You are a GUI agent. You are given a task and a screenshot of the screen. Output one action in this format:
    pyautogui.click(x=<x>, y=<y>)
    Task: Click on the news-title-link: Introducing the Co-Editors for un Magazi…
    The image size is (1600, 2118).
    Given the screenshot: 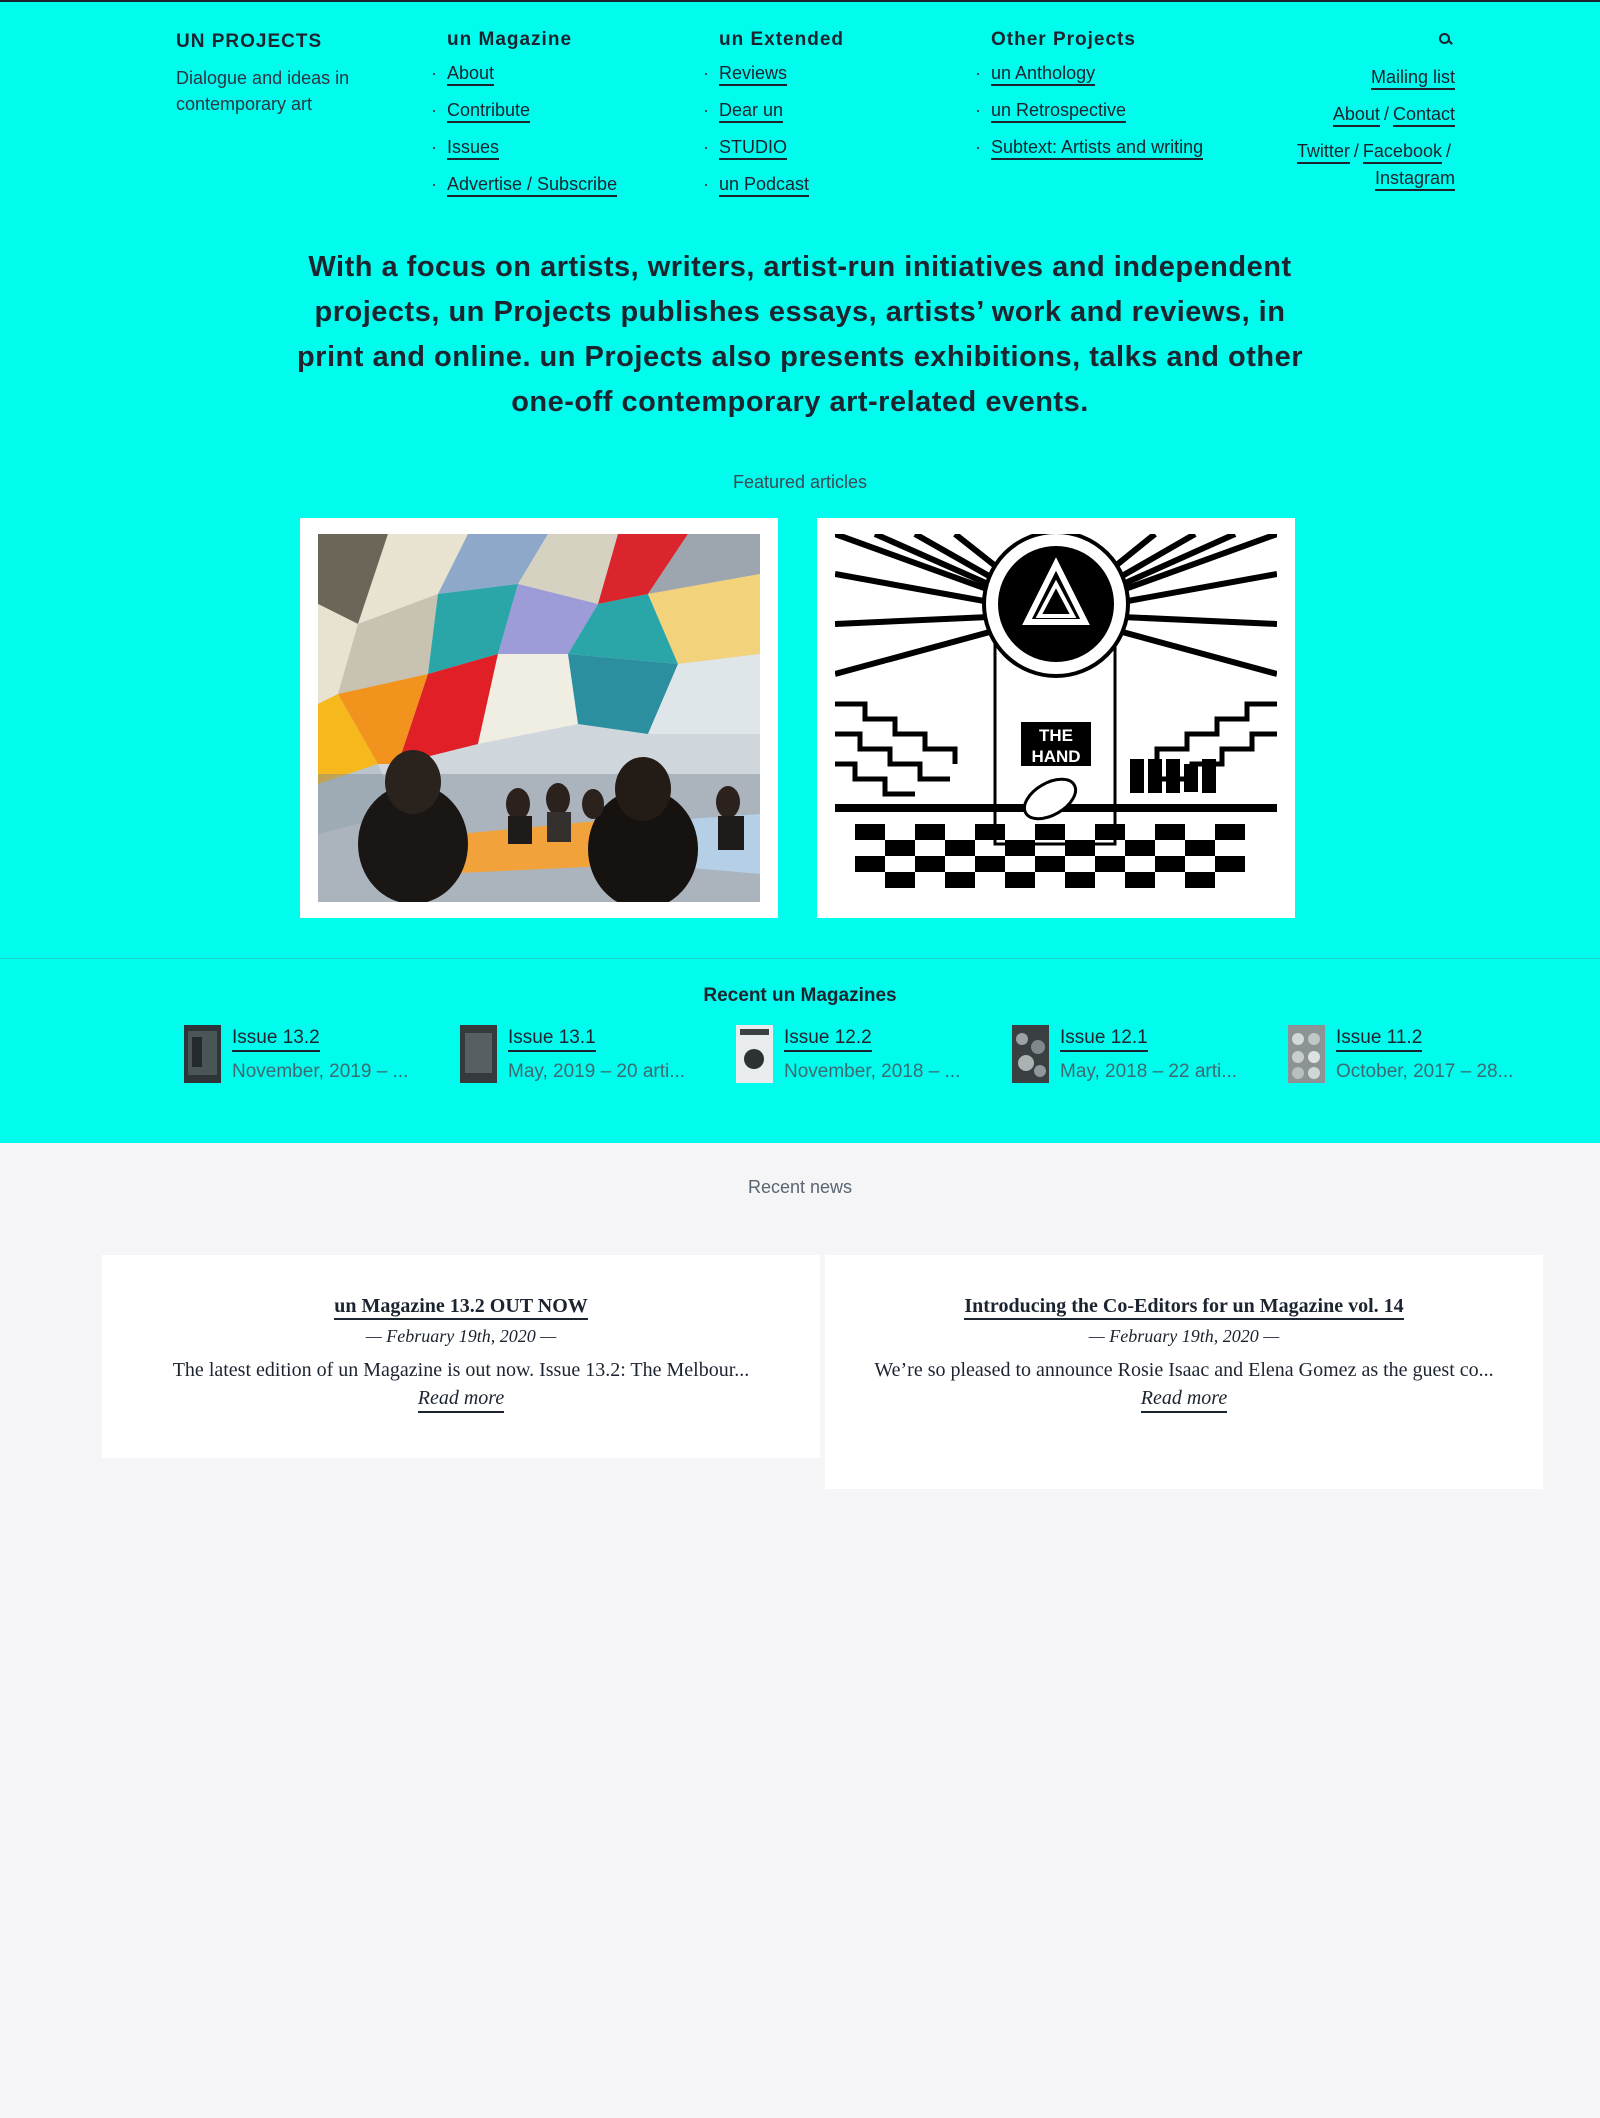 What is the action you would take?
    pyautogui.click(x=1184, y=1307)
    